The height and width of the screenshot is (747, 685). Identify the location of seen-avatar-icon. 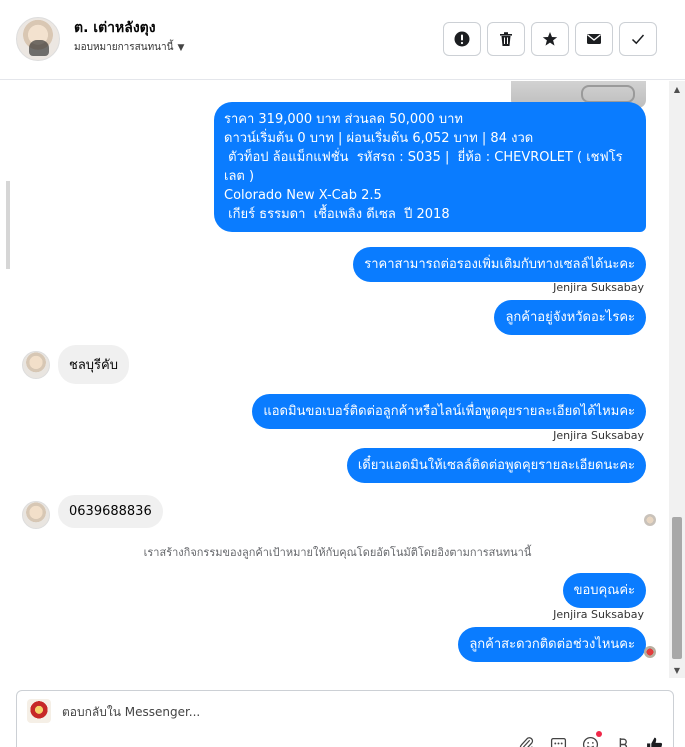
(650, 520).